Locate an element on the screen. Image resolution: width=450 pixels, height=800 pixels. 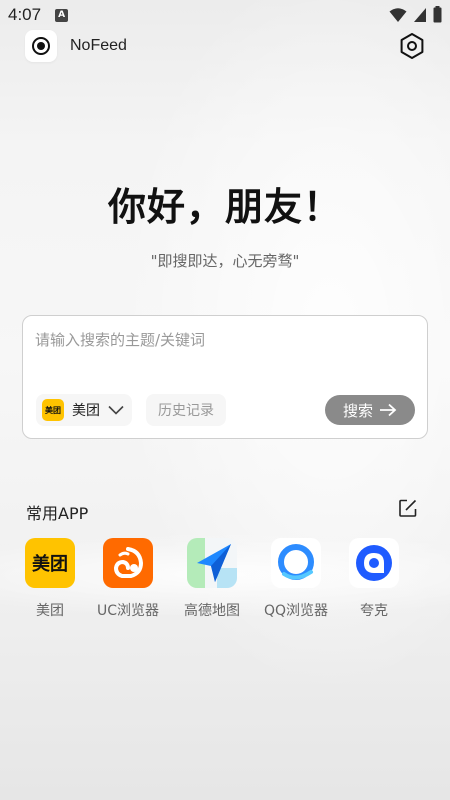
chevron-down-icon is located at coordinates (116, 410).